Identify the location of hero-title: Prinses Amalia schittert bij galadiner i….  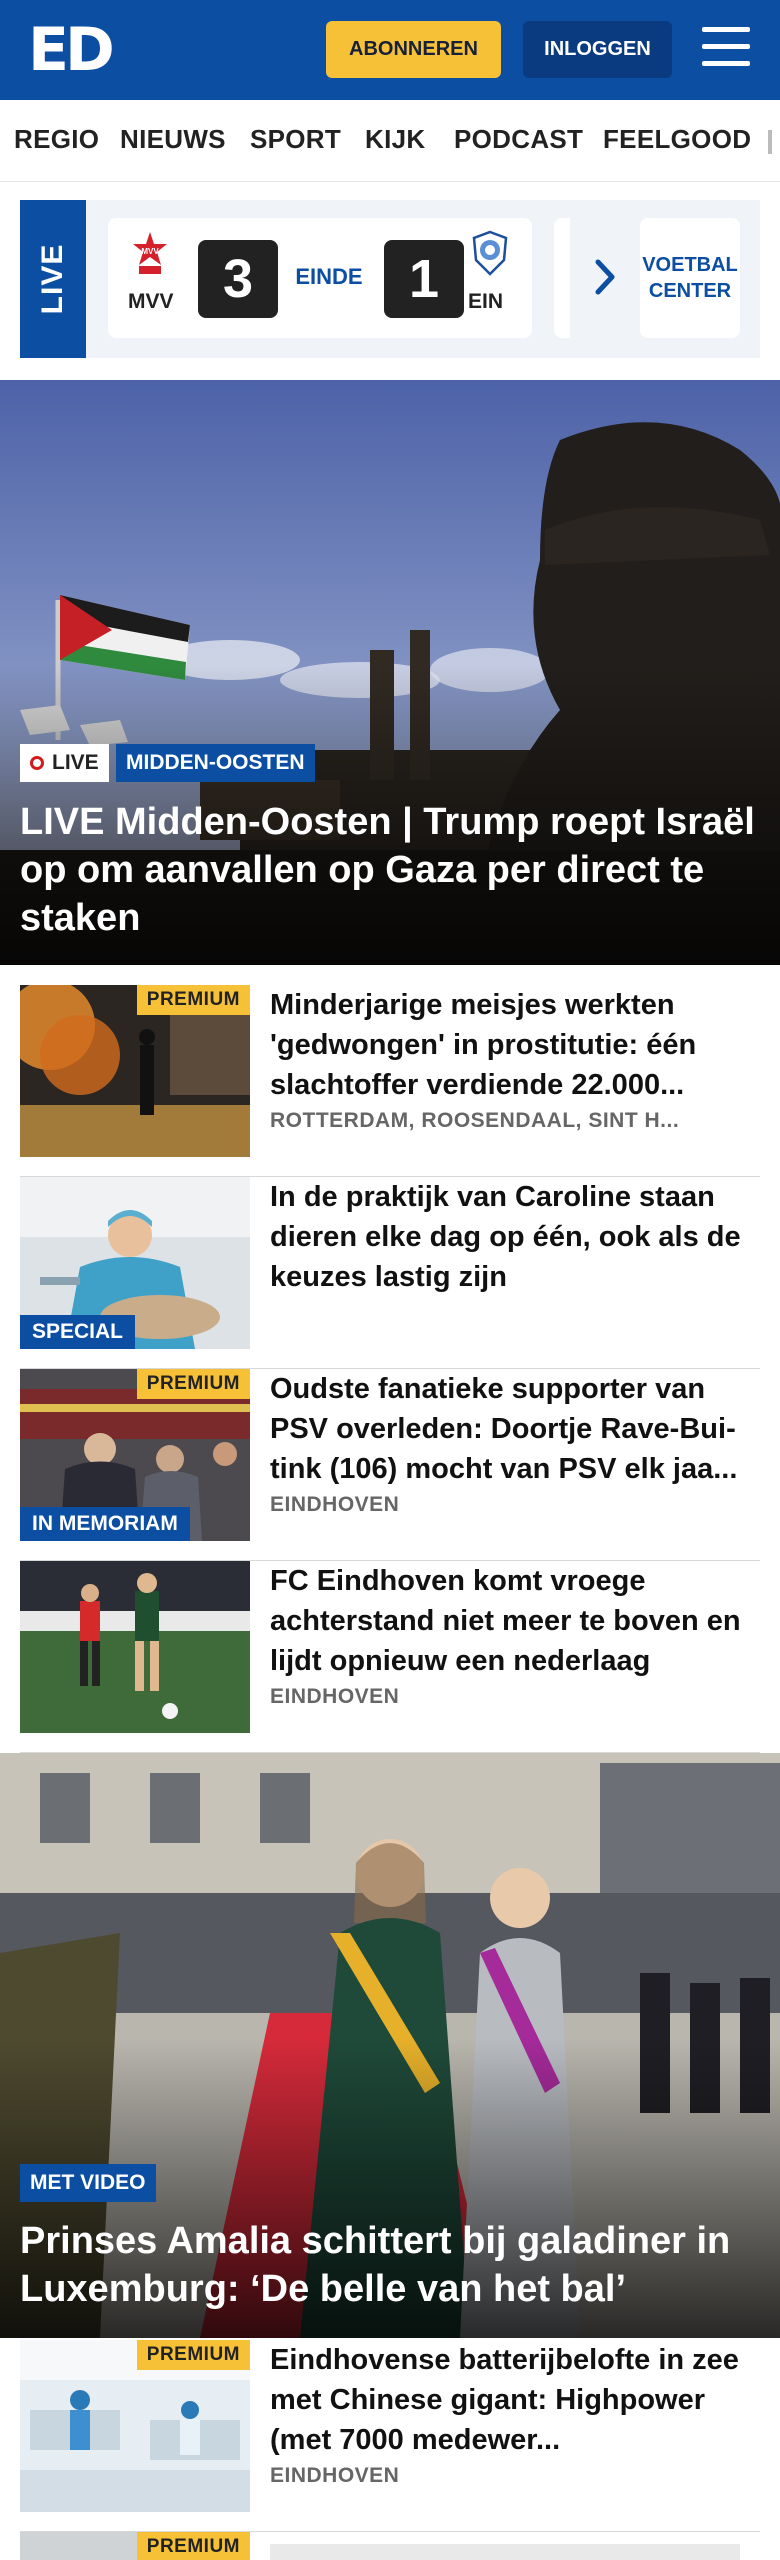
(390, 2265).